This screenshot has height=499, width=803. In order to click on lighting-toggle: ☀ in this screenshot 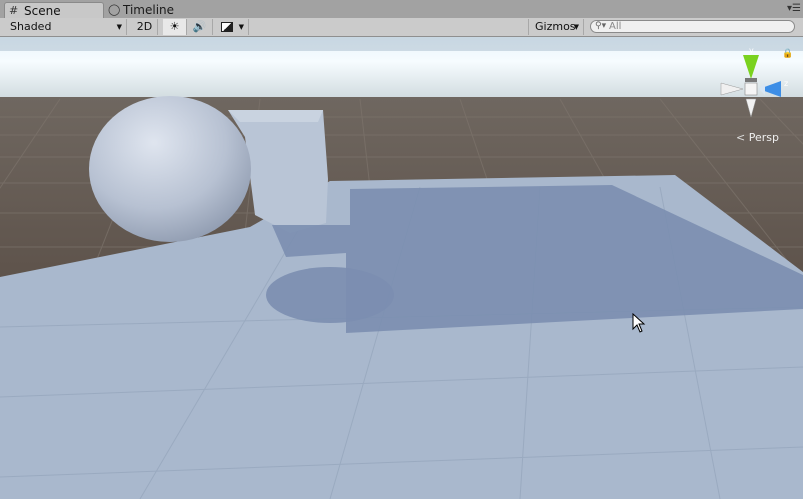, I will do `click(175, 27)`.